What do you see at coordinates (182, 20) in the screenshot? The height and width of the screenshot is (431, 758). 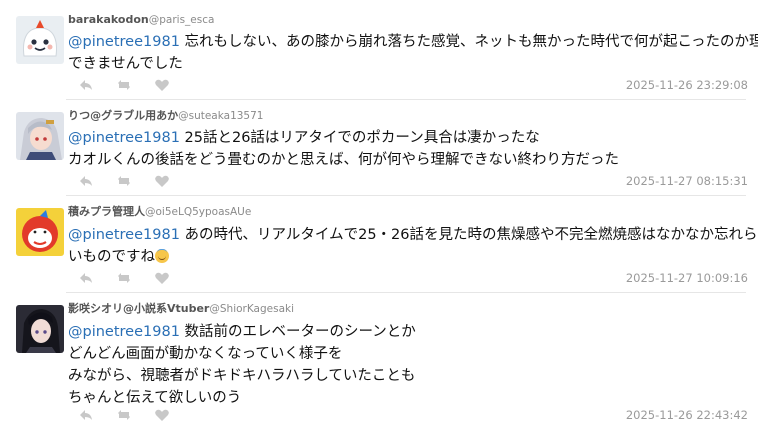 I see `author-handle: @paris_esca` at bounding box center [182, 20].